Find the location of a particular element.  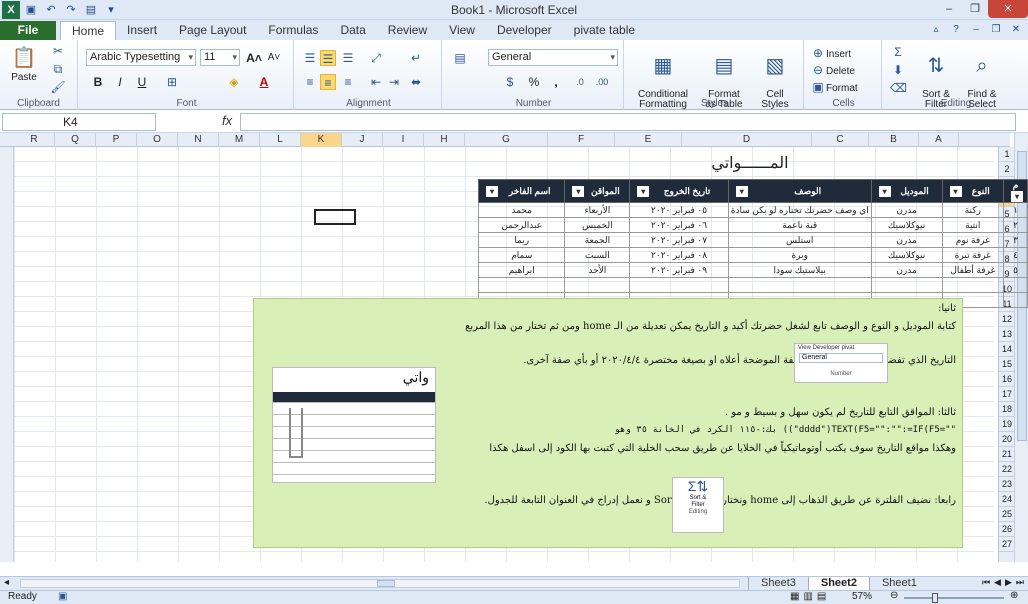

table-cell: ٠٧ فبراير ٢٠٢٠ is located at coordinates (679, 240).